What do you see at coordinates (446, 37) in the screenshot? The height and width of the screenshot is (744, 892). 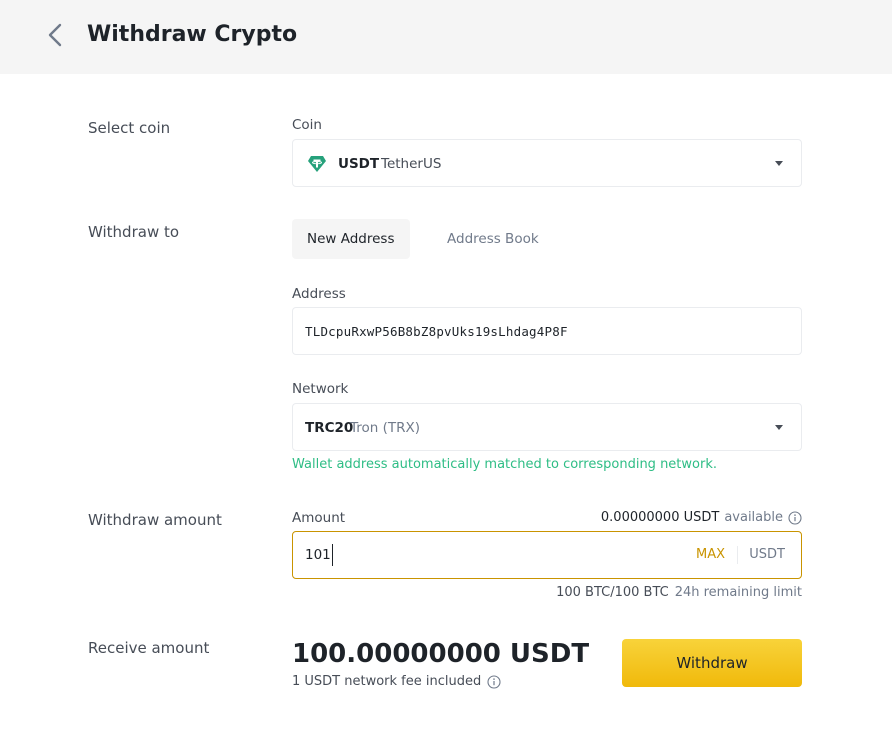 I see `page-header: Withdraw Crypto` at bounding box center [446, 37].